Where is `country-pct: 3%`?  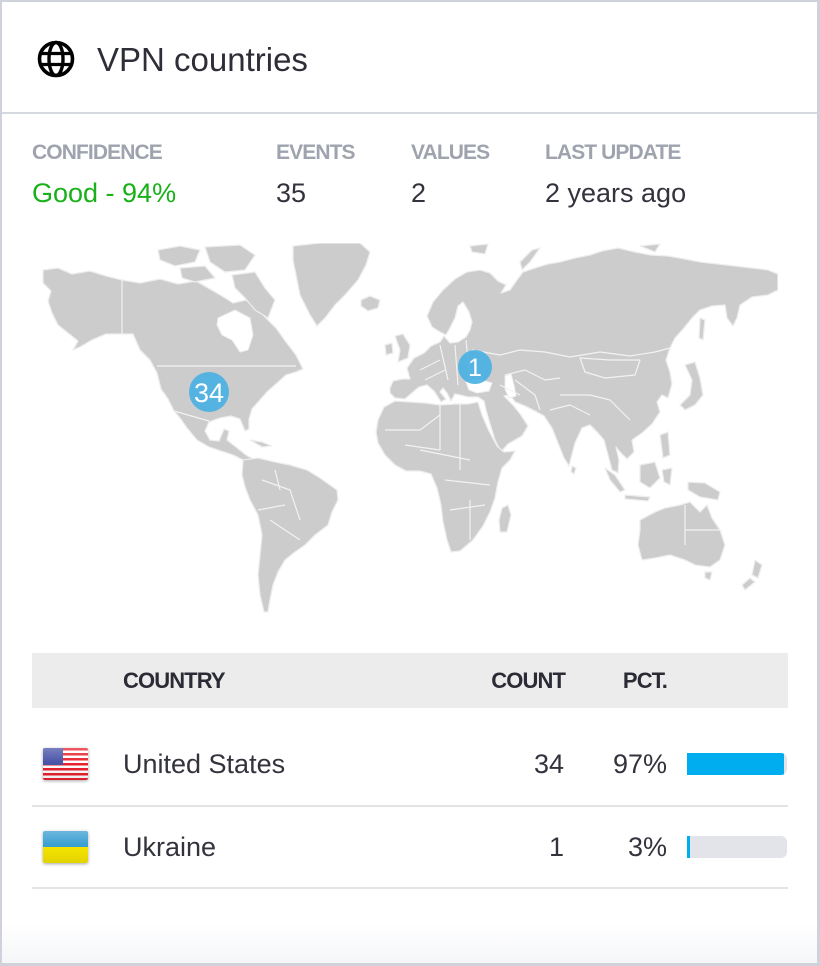 country-pct: 3% is located at coordinates (647, 846).